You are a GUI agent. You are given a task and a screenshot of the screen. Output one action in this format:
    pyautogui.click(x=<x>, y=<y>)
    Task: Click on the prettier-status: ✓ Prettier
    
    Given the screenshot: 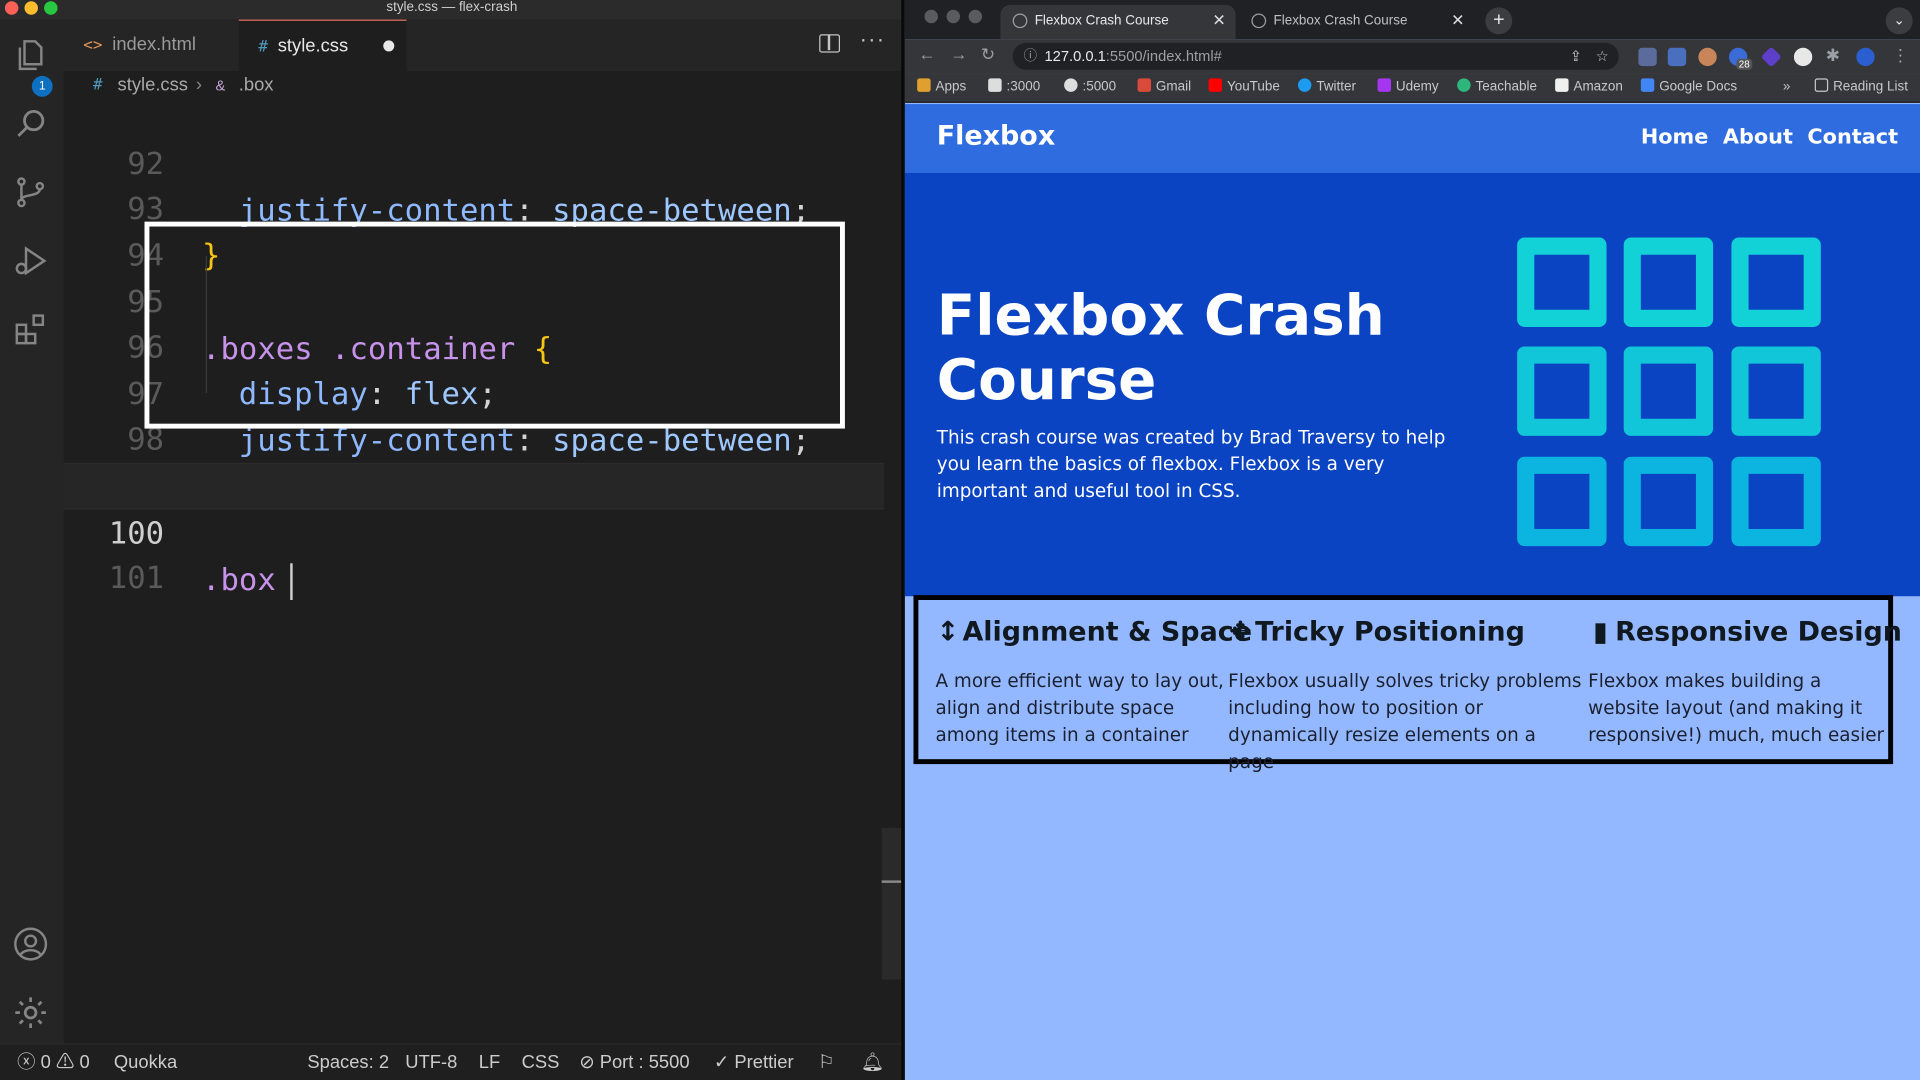 What is the action you would take?
    pyautogui.click(x=754, y=1062)
    